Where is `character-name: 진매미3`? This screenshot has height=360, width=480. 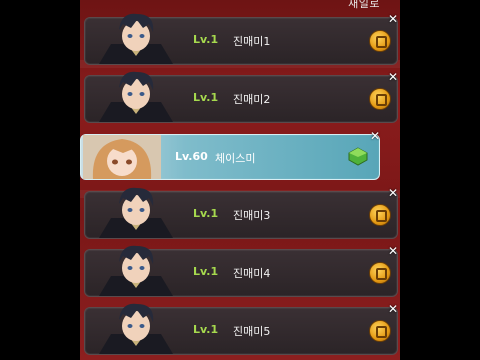
character-name: 진매미3 is located at coordinates (252, 215).